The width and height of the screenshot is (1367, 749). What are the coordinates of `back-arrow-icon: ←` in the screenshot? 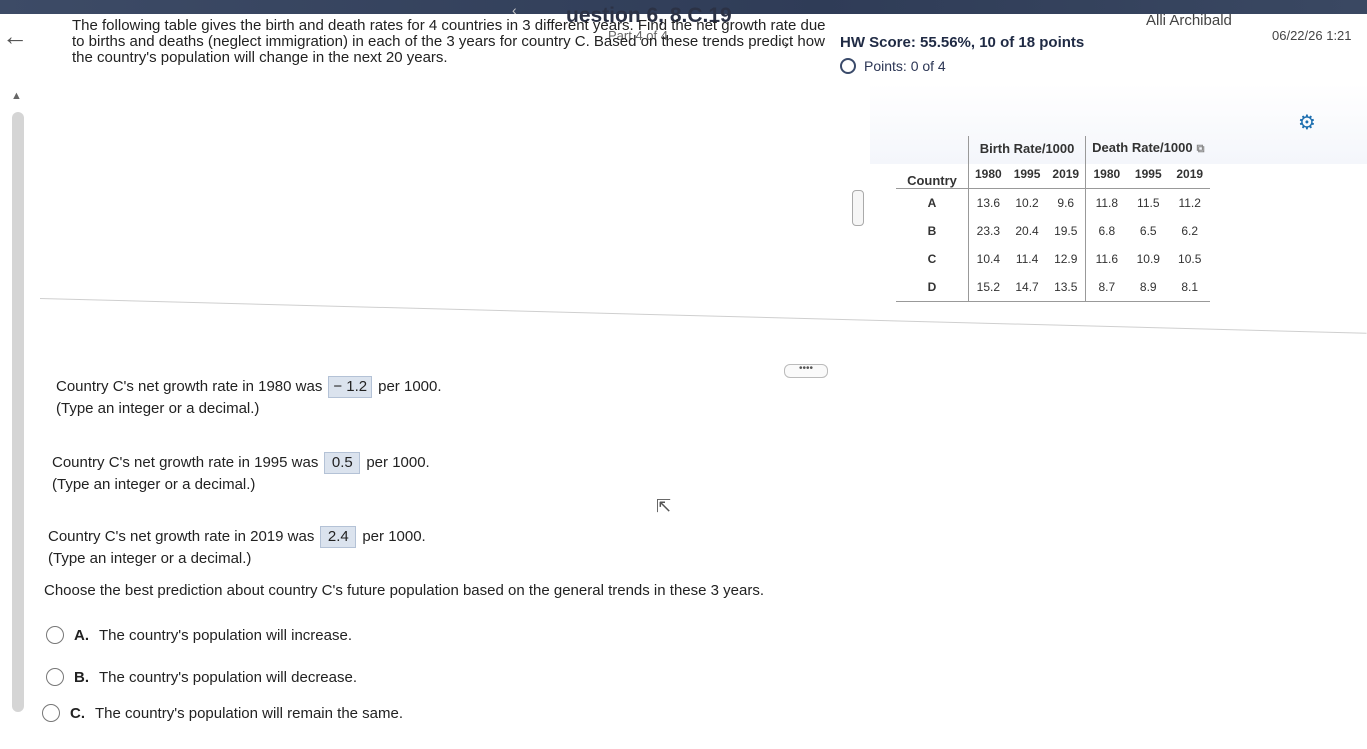 It's located at (19, 36).